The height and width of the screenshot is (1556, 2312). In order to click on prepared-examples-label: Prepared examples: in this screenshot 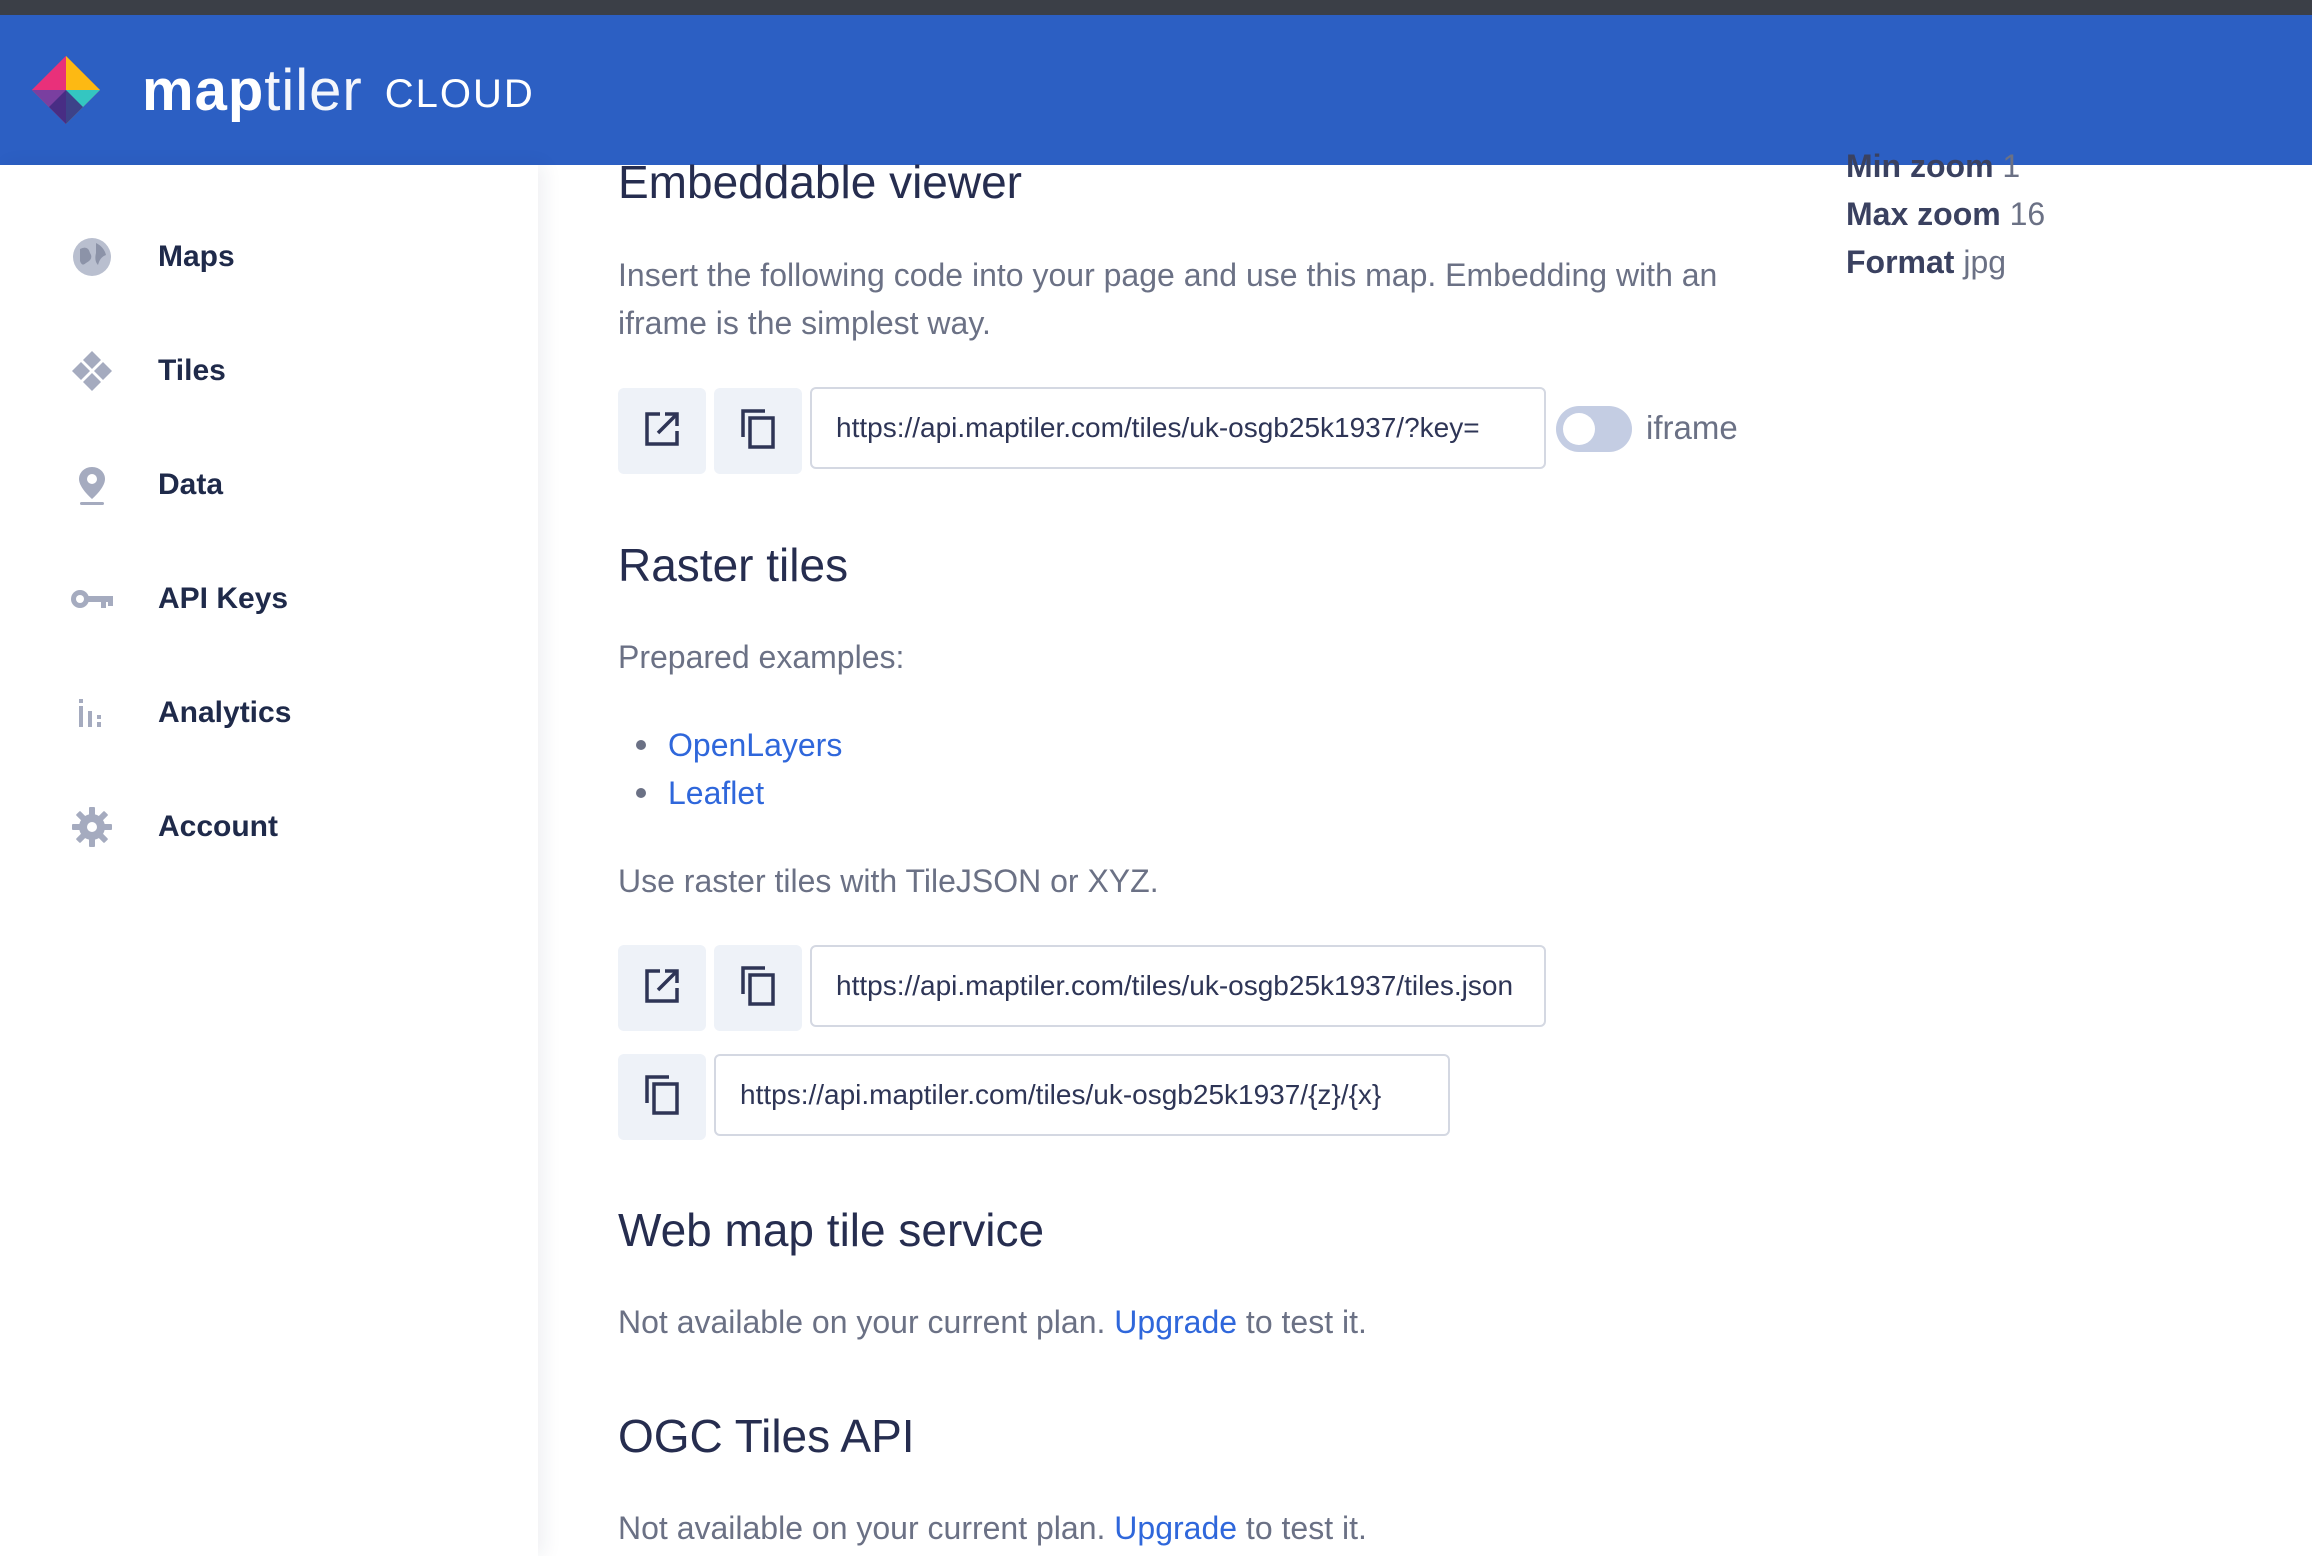, I will do `click(761, 657)`.